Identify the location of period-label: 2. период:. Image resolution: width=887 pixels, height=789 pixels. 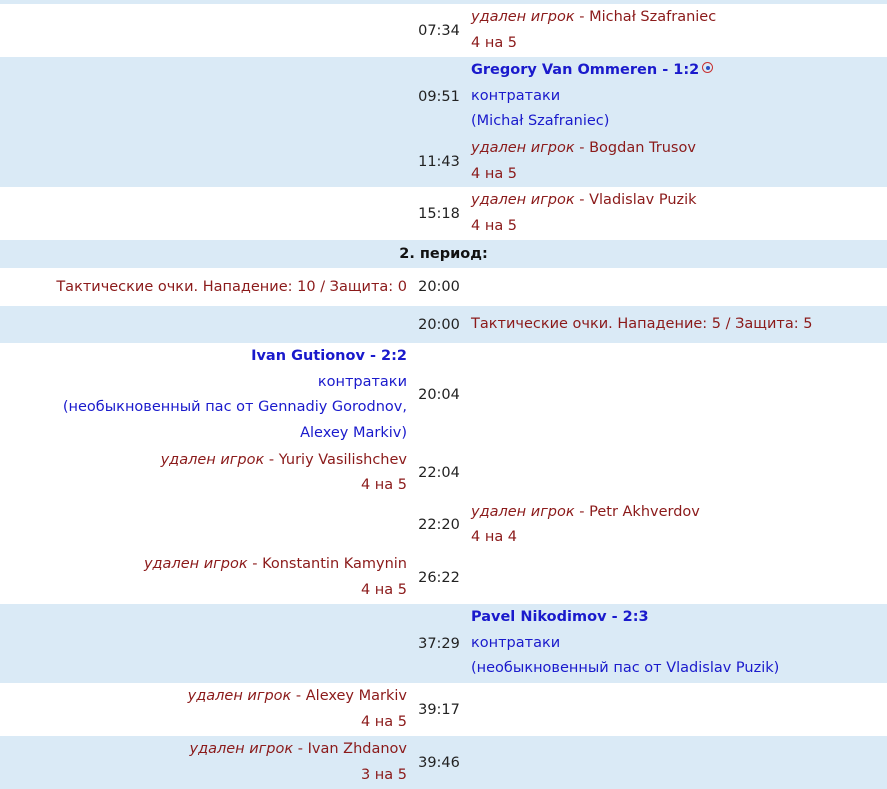
(443, 254).